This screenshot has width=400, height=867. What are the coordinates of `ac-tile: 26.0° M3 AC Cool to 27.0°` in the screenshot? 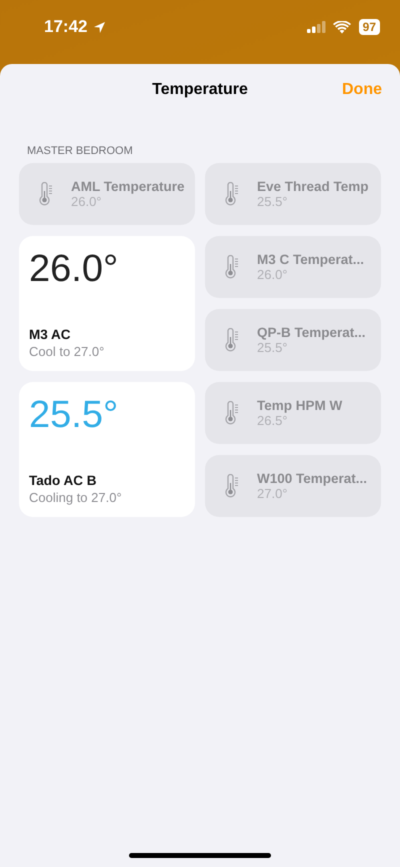 It's located at (107, 303).